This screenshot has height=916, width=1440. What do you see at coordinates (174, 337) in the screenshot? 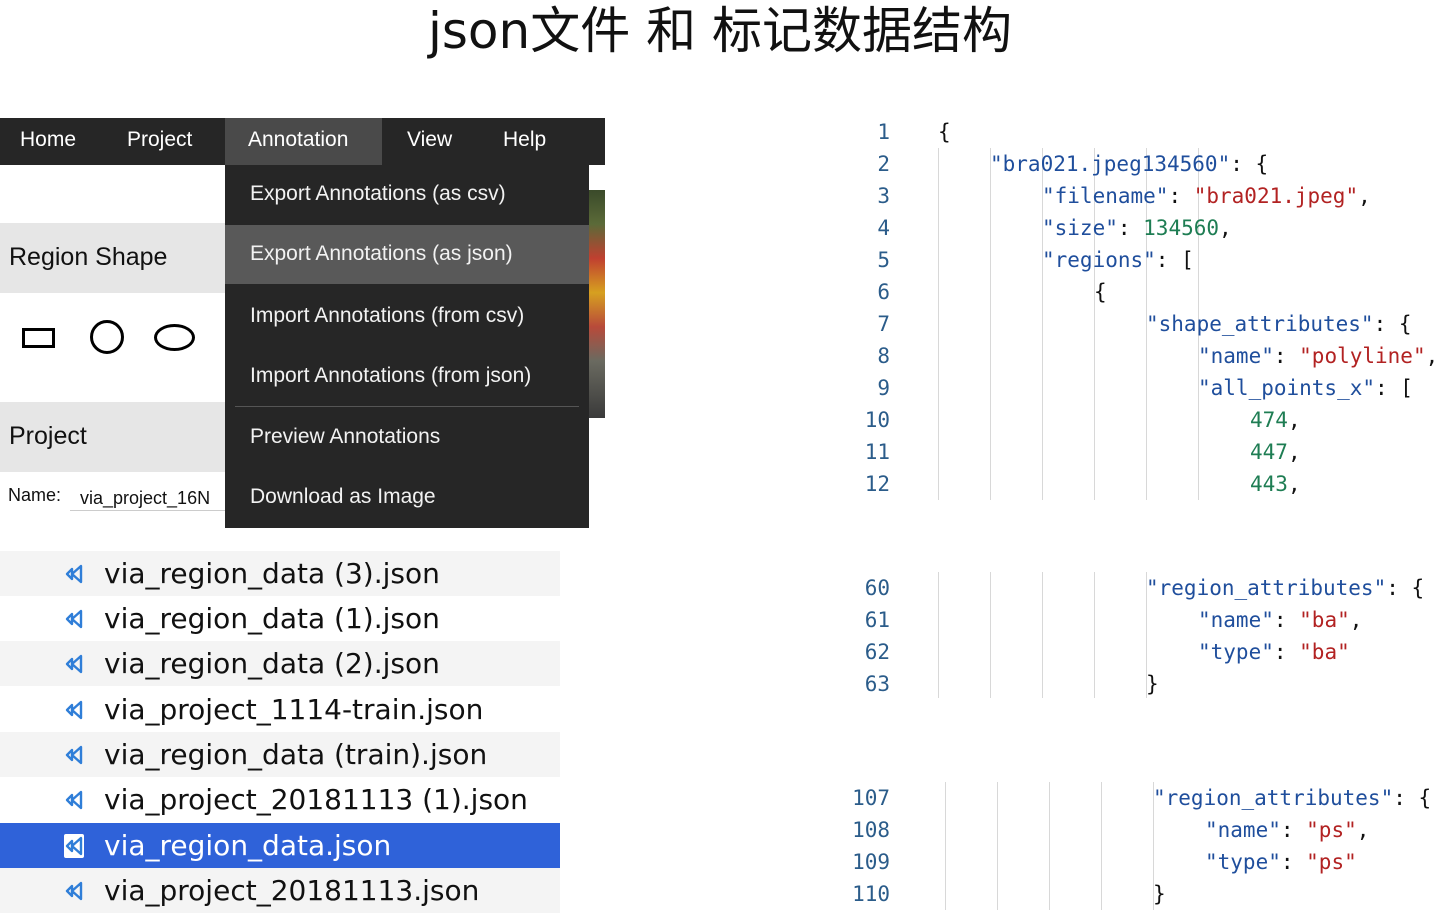
I see `ellipse-shape-icon` at bounding box center [174, 337].